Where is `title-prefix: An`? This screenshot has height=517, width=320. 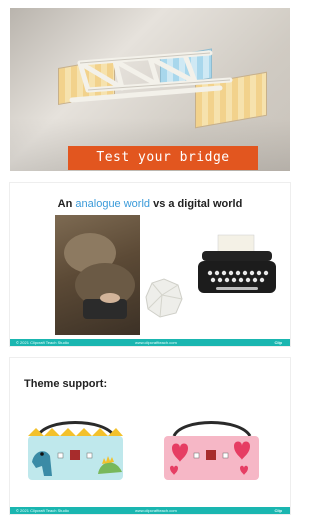 title-prefix: An is located at coordinates (66, 204).